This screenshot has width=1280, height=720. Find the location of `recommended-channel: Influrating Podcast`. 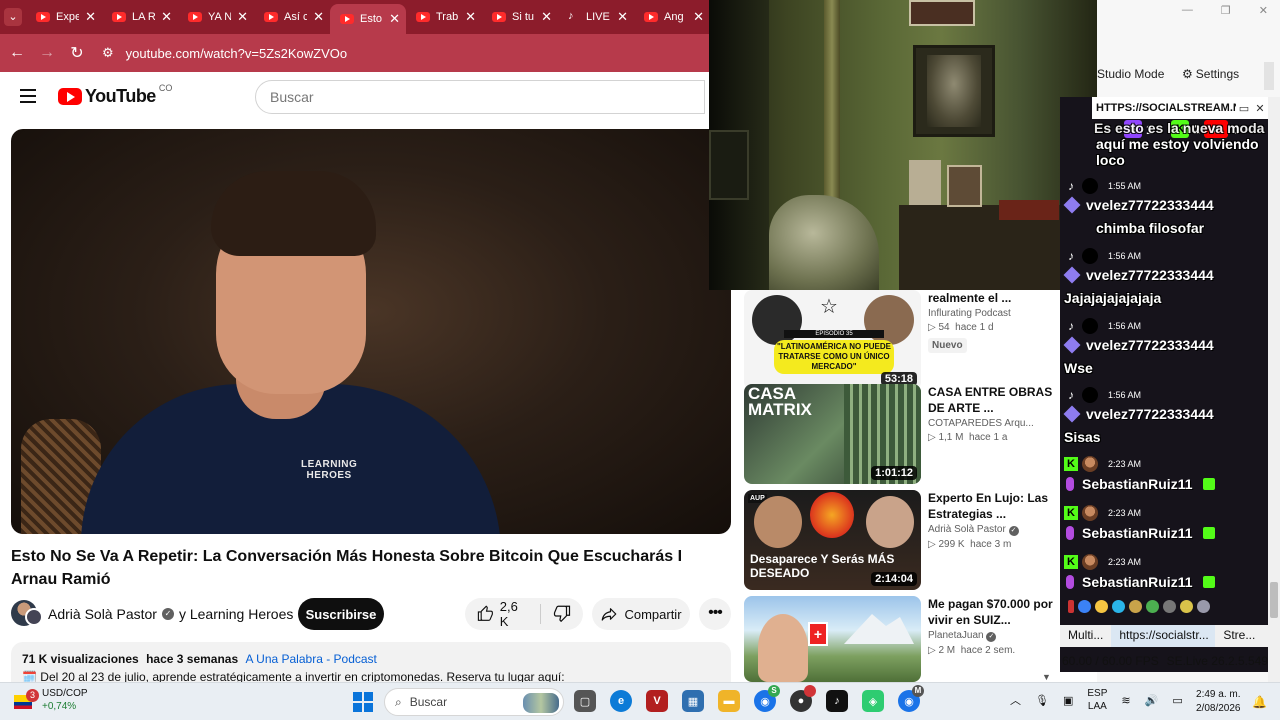

recommended-channel: Influrating Podcast is located at coordinates (991, 313).